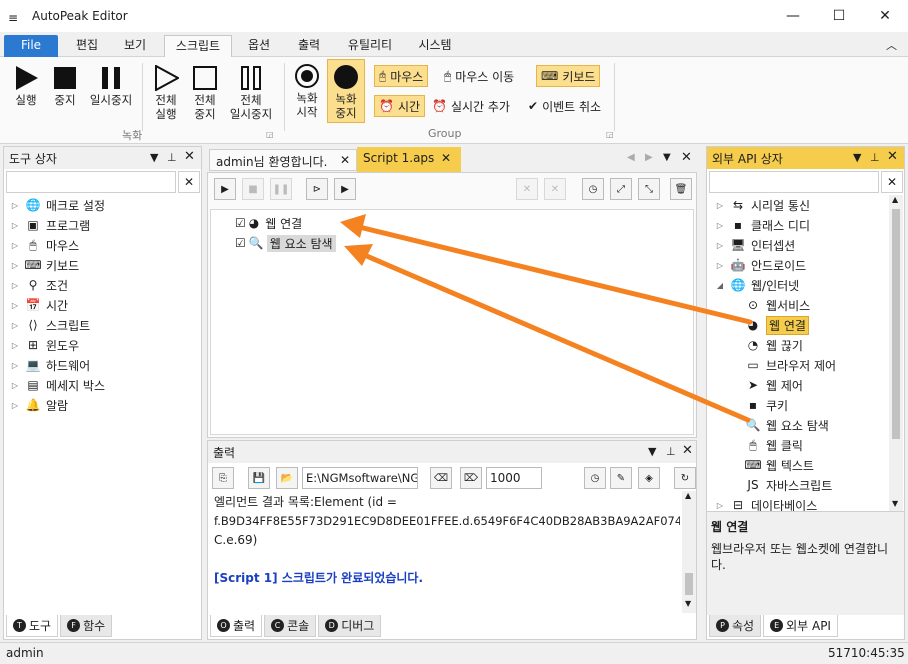 The width and height of the screenshot is (908, 664). What do you see at coordinates (251, 92) in the screenshot?
I see `pause-all-button: 전체 일시중지` at bounding box center [251, 92].